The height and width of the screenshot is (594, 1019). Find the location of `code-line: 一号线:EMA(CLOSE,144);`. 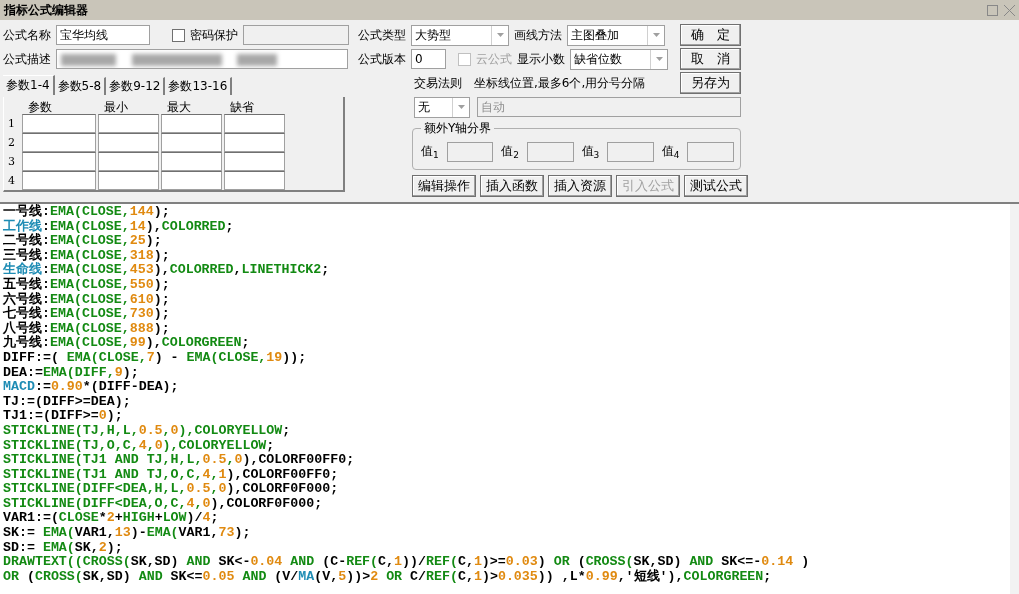

code-line: 一号线:EMA(CLOSE,144); is located at coordinates (87, 212).